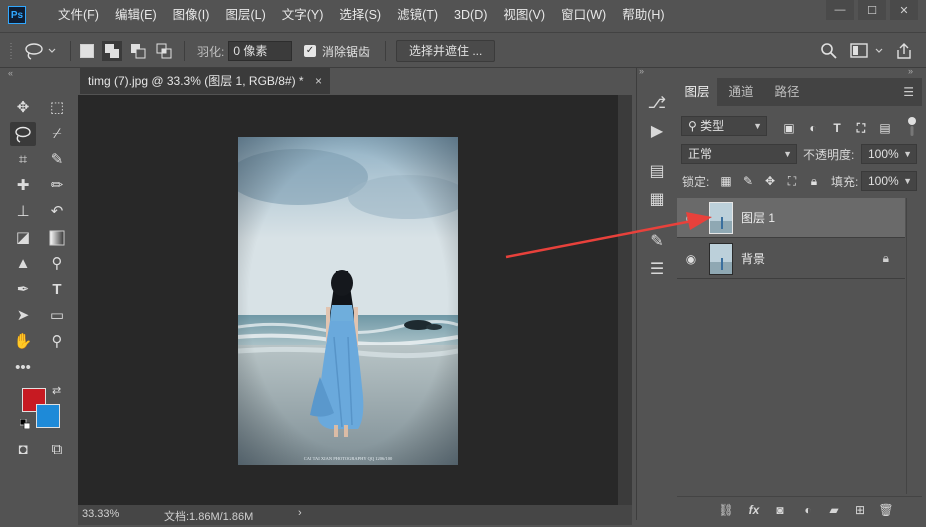  What do you see at coordinates (912, 127) in the screenshot?
I see `filter-toggle` at bounding box center [912, 127].